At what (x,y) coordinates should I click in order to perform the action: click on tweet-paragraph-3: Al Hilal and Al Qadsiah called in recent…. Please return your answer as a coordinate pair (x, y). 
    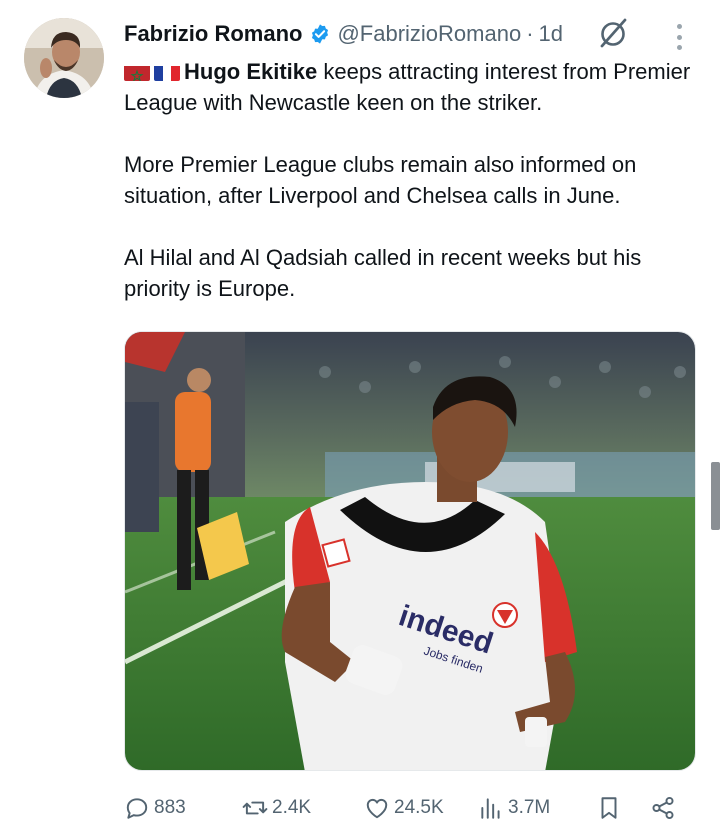
    Looking at the image, I should click on (383, 273).